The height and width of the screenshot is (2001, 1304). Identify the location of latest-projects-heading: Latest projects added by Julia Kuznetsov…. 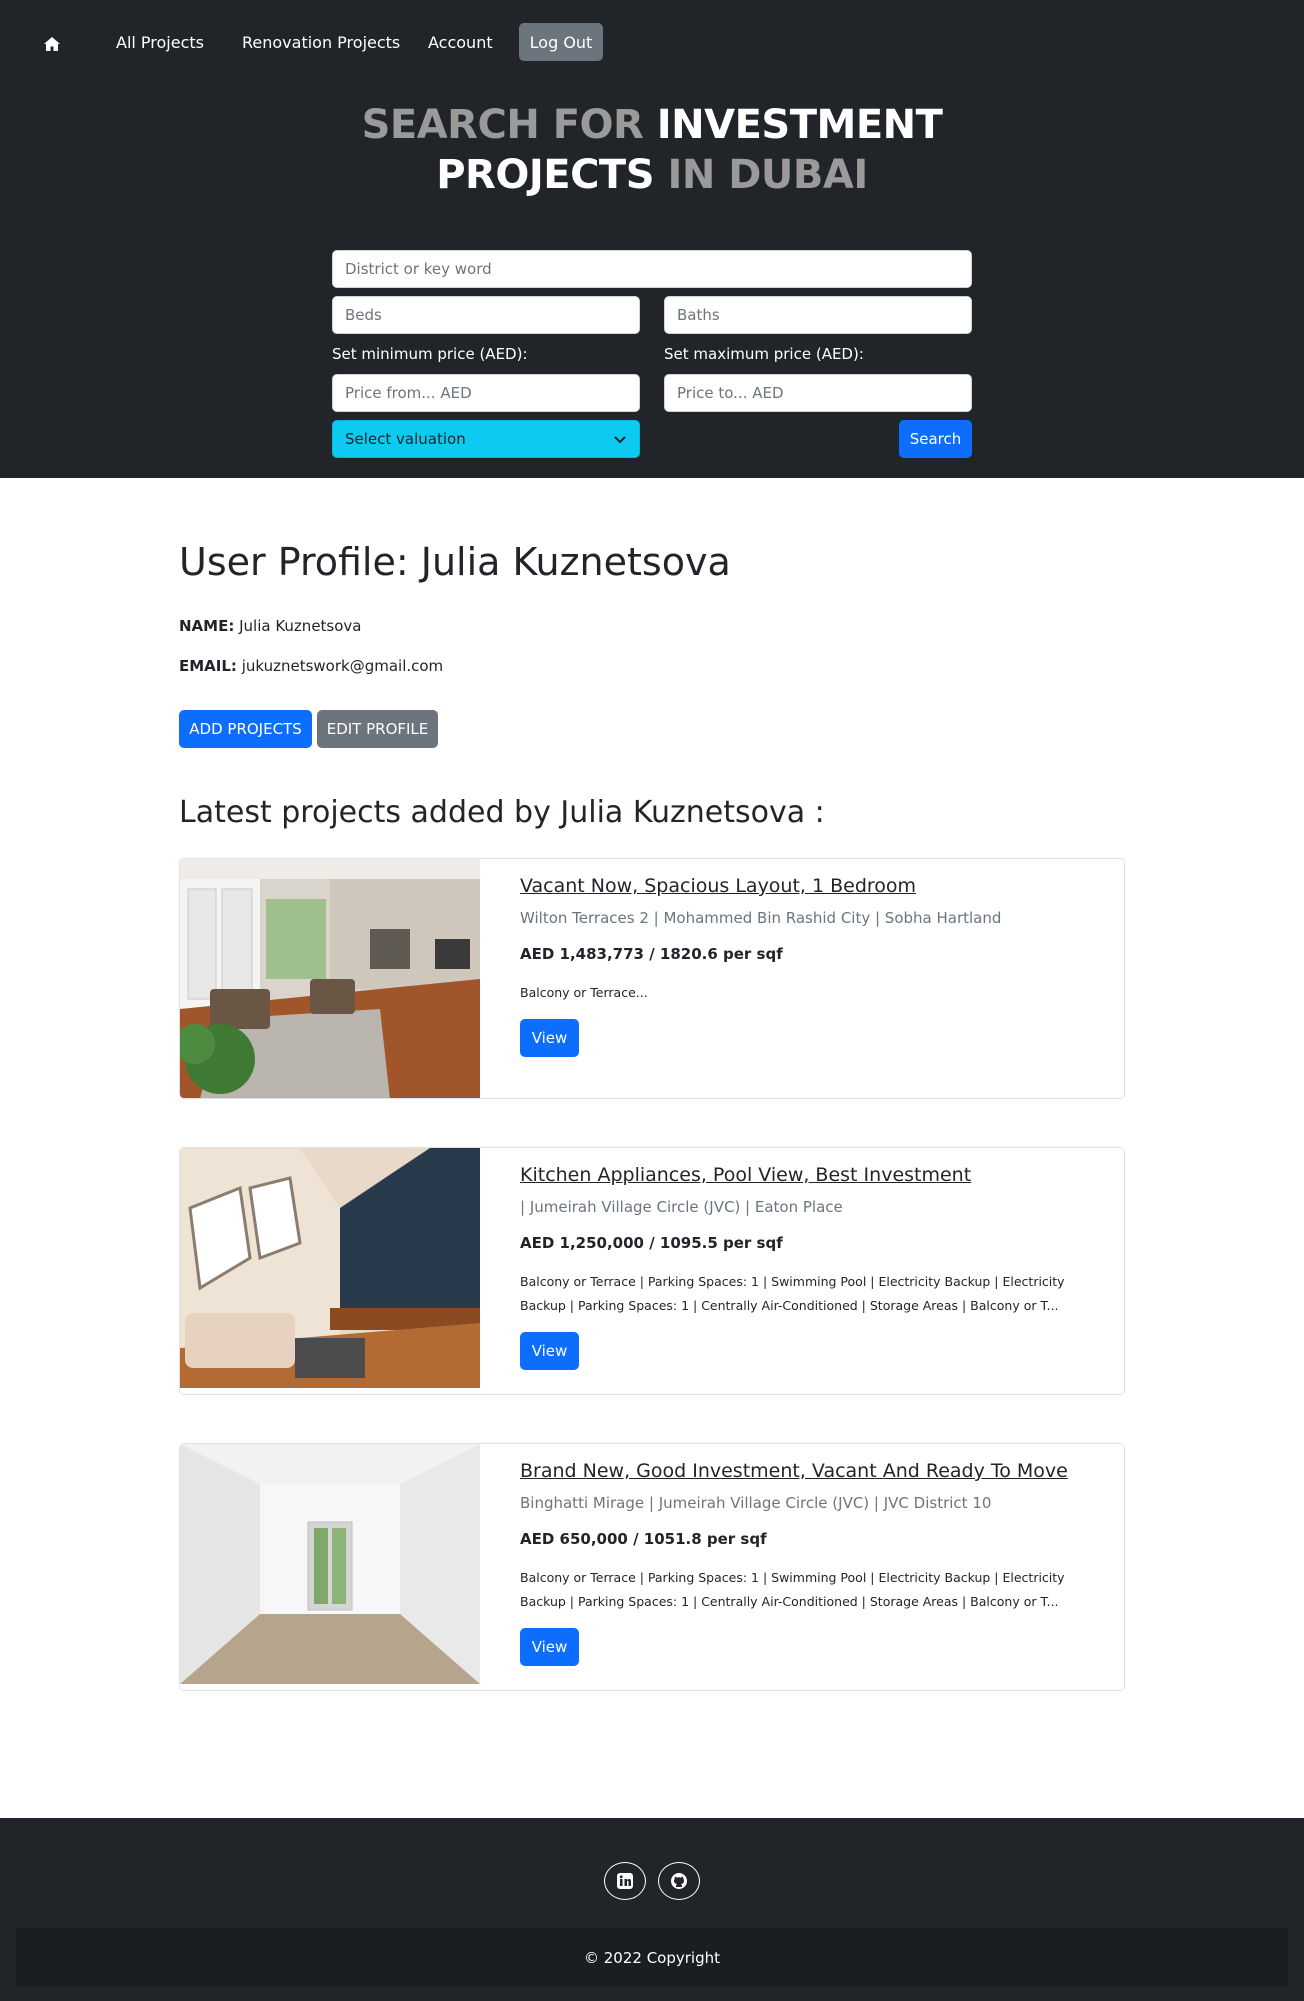
(502, 812).